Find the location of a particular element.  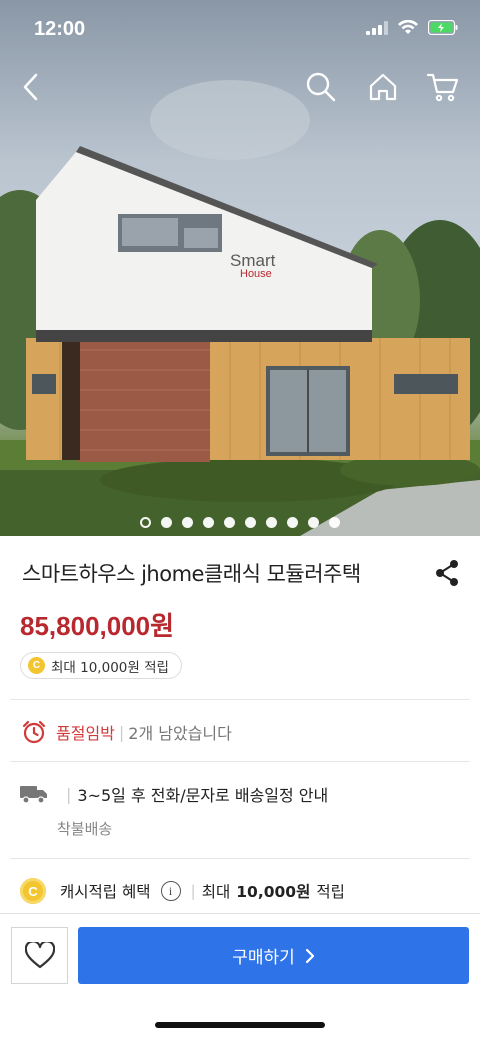

chevron-left-icon is located at coordinates (30, 87).